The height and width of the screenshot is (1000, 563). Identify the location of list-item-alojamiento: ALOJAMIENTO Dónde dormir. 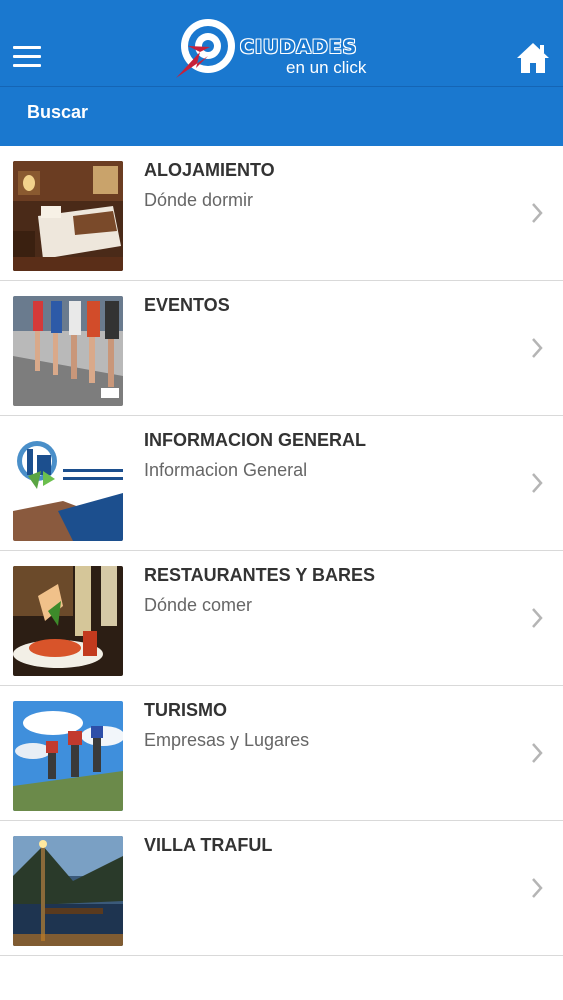
(281, 213).